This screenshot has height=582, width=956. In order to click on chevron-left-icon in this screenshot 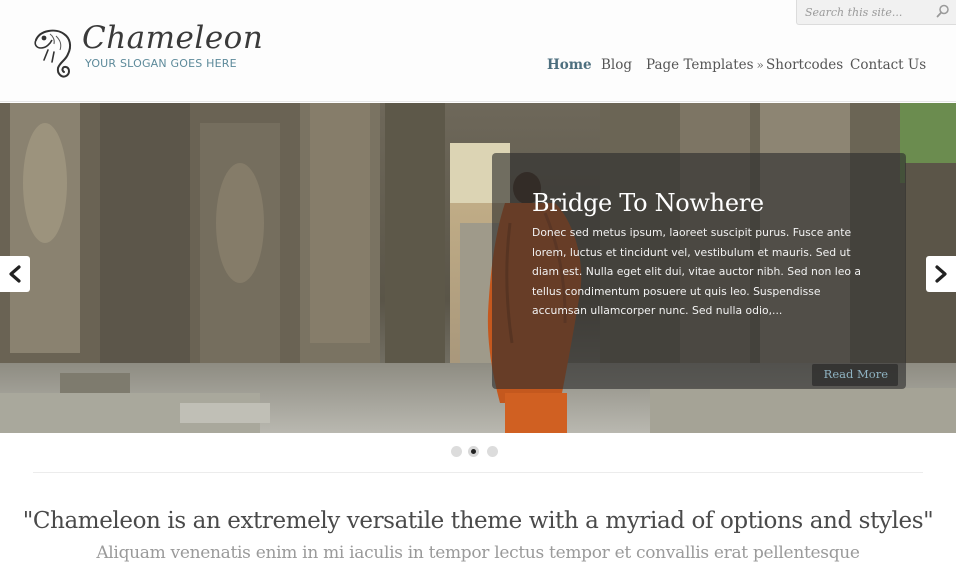, I will do `click(15, 274)`.